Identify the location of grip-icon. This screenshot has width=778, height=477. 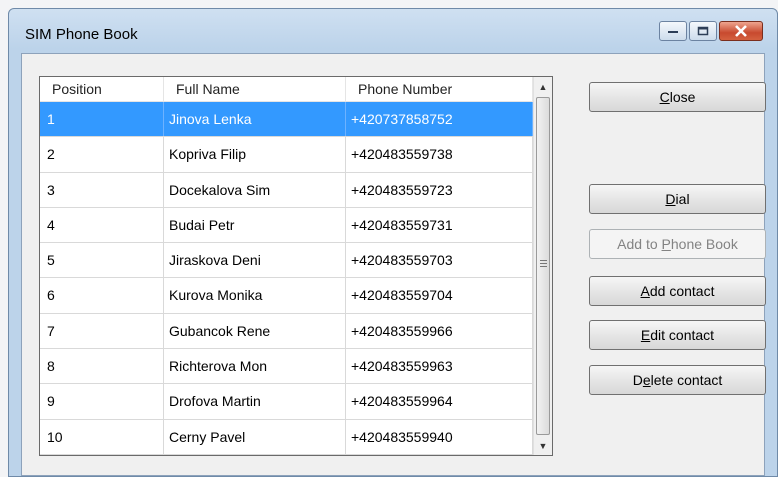
(543, 264).